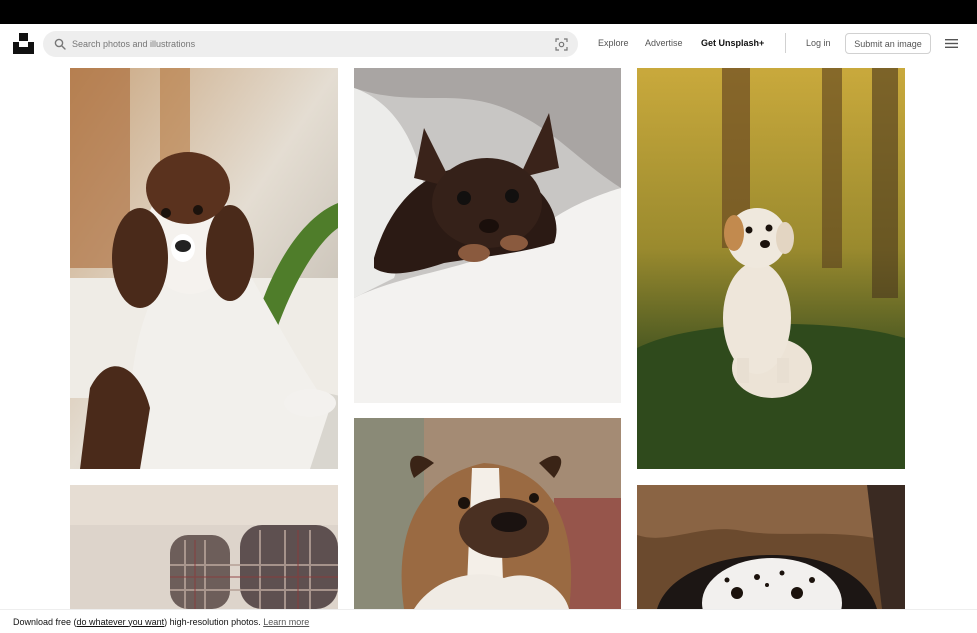 The height and width of the screenshot is (633, 977). What do you see at coordinates (561, 44) in the screenshot?
I see `visual-search-icon` at bounding box center [561, 44].